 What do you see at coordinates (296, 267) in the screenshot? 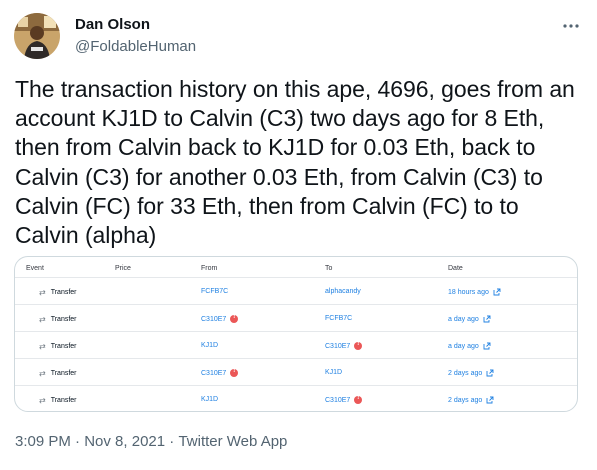
I see `table-header: Event Price From To Date` at bounding box center [296, 267].